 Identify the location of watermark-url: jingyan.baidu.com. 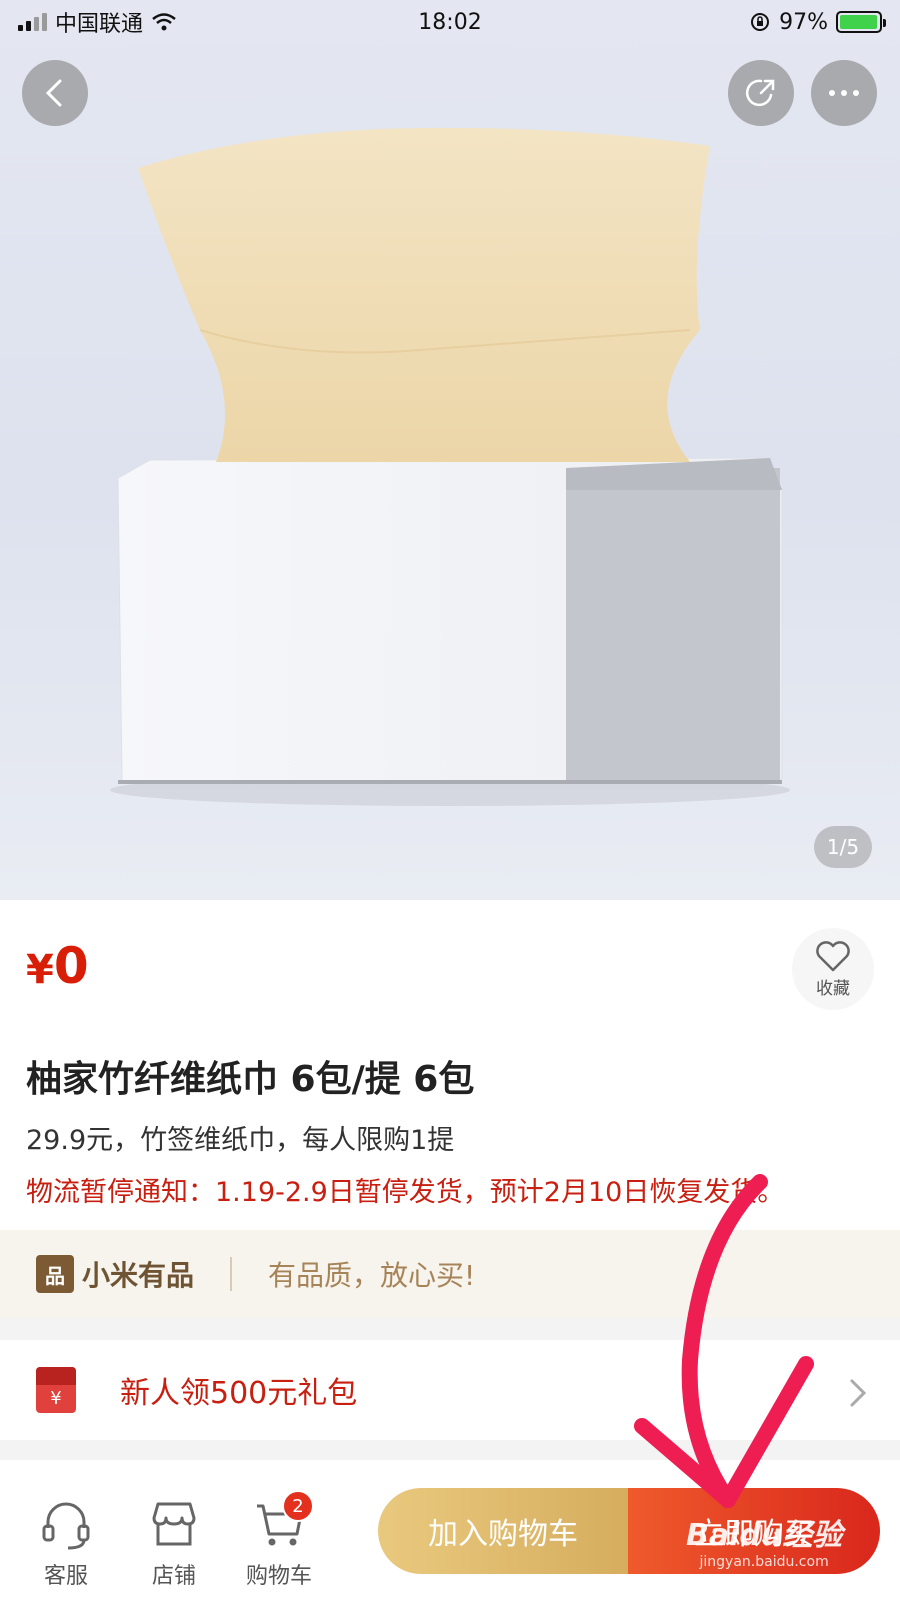
(764, 1562).